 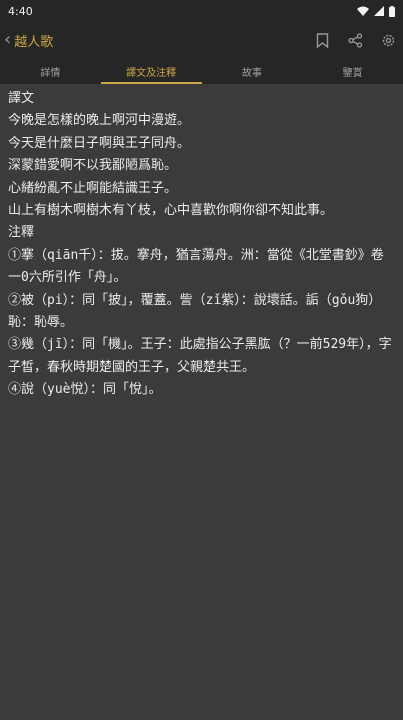 What do you see at coordinates (85, 390) in the screenshot?
I see `note-item: ④說（yuè悅）：同「悅」。` at bounding box center [85, 390].